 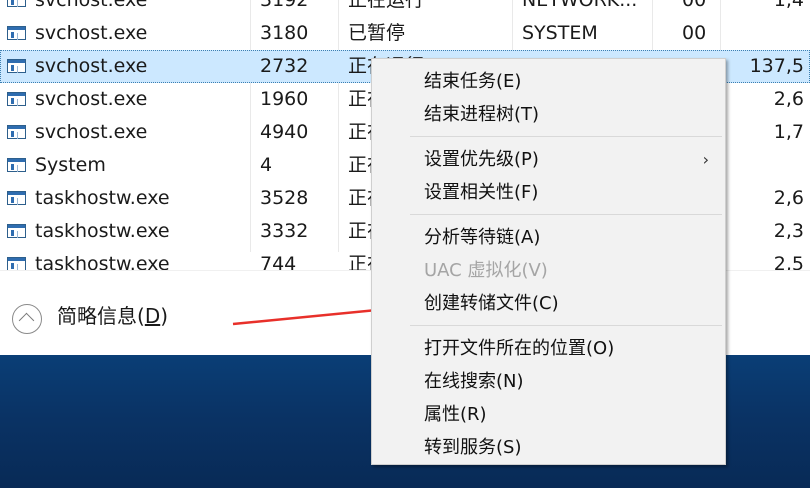 What do you see at coordinates (548, 348) in the screenshot?
I see `menu-item-open-file-location: 打开文件所在的位置(O)` at bounding box center [548, 348].